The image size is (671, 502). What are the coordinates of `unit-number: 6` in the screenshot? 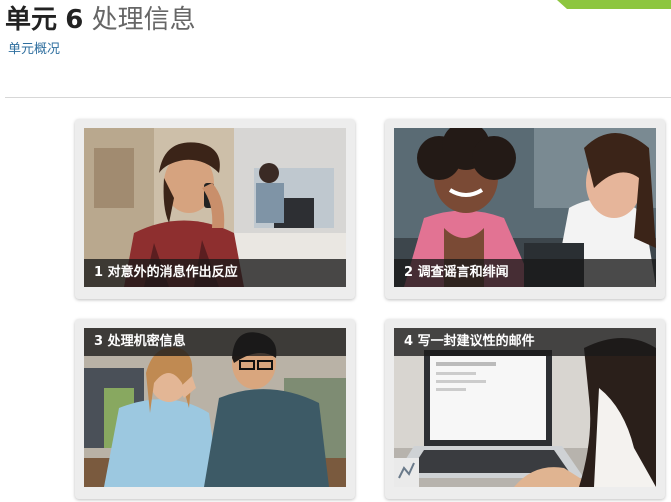 It's located at (74, 20).